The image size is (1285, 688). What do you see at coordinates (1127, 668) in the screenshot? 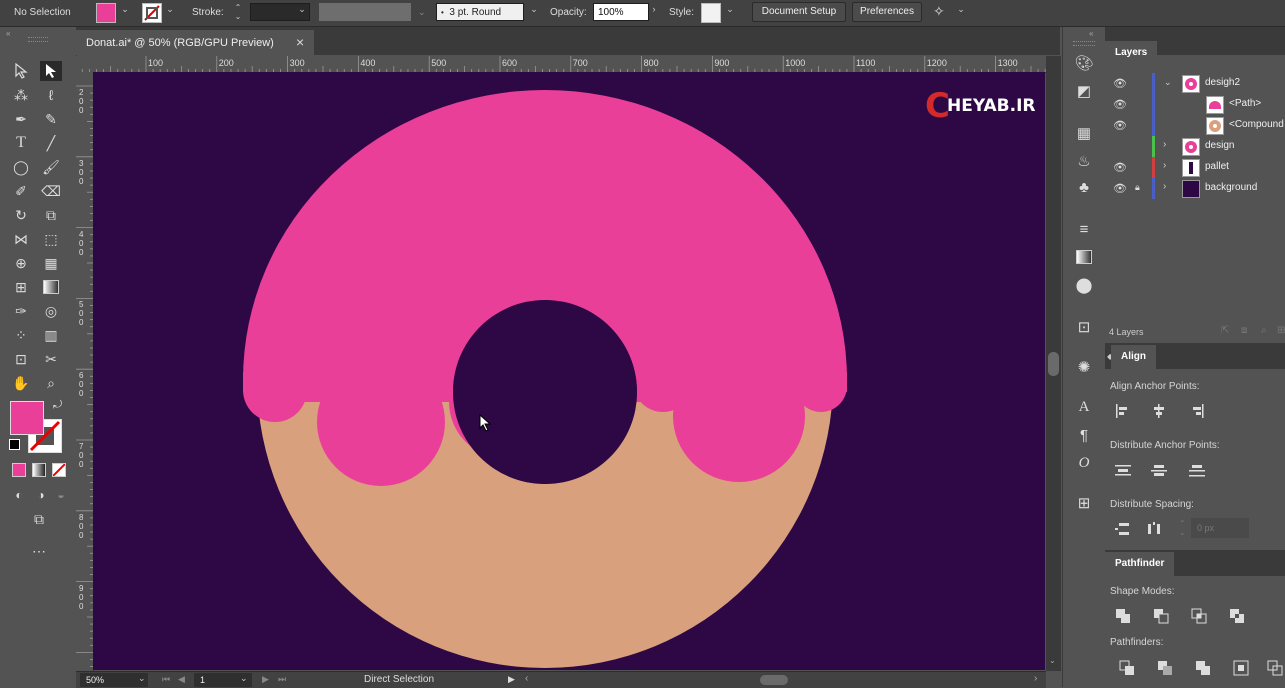
I see `divide-icon` at bounding box center [1127, 668].